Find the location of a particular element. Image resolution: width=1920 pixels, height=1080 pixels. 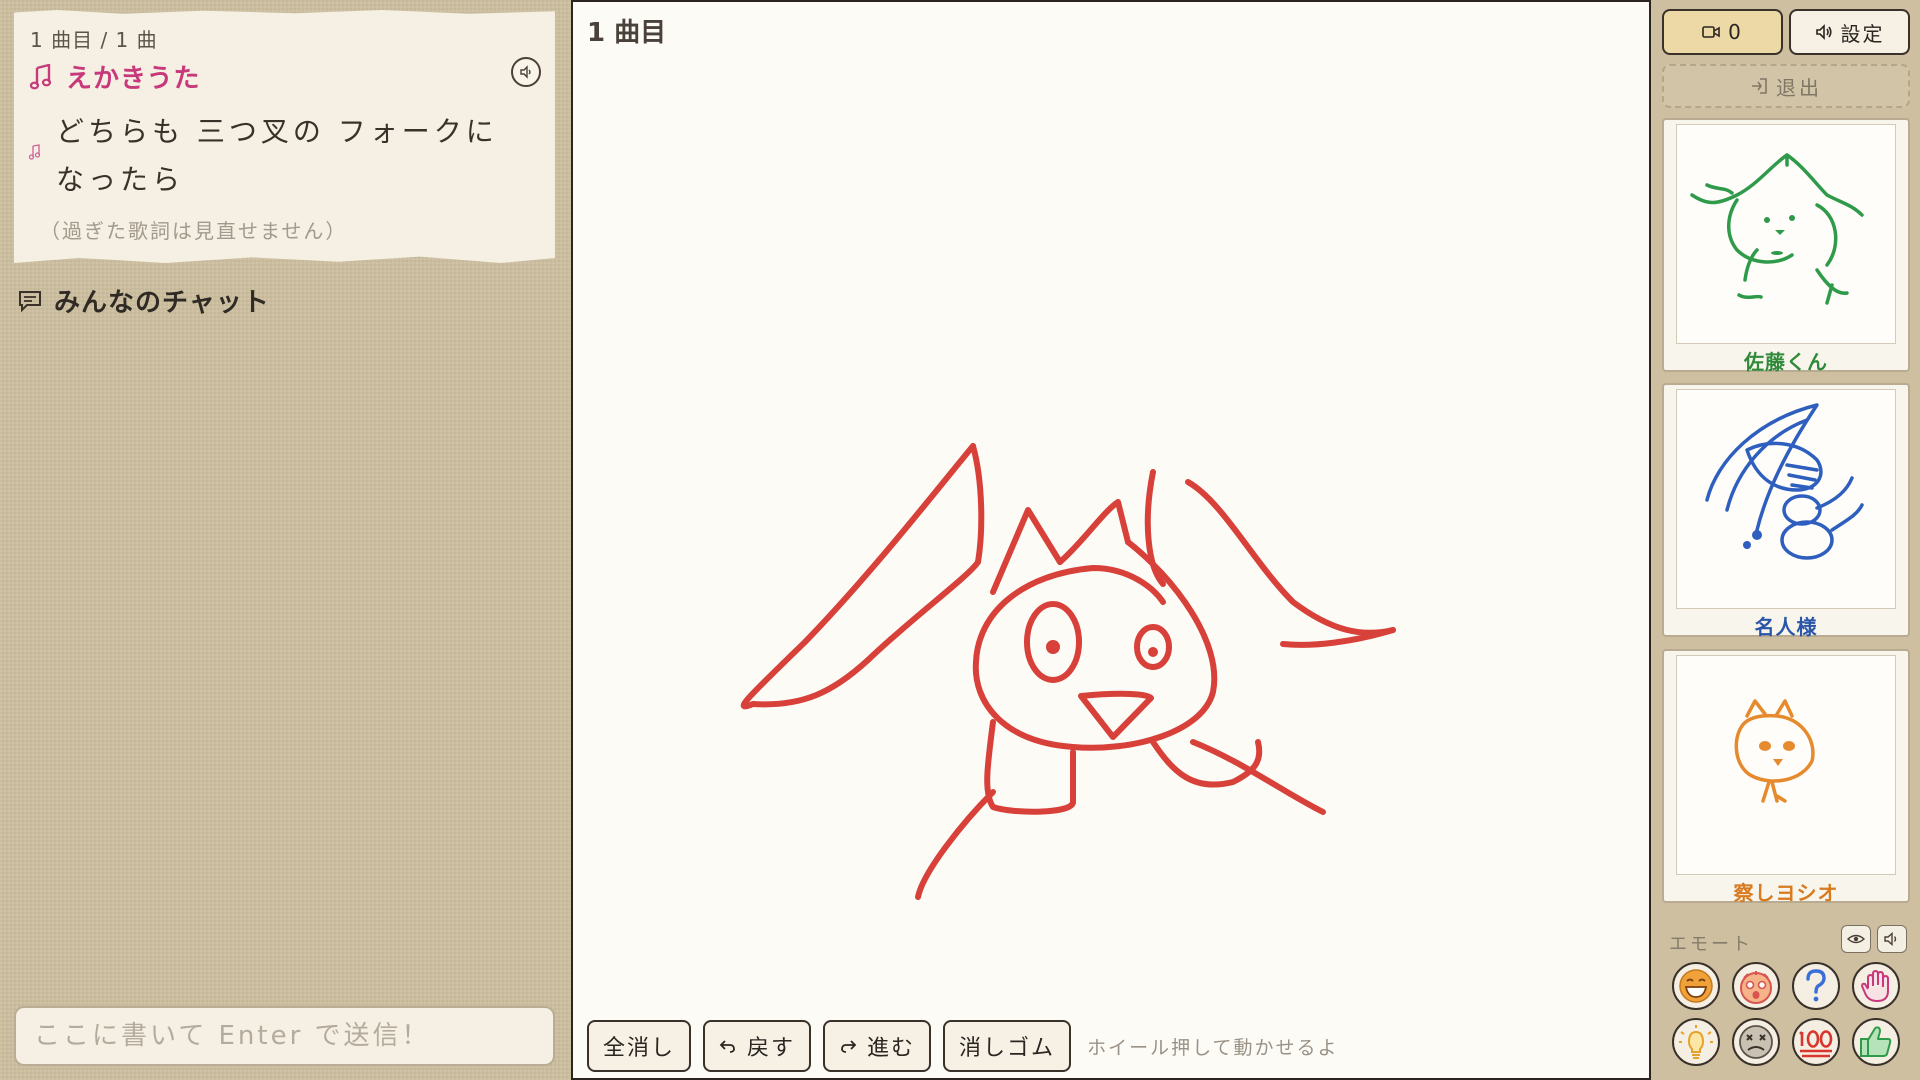

emote-visibility-button is located at coordinates (1856, 939).